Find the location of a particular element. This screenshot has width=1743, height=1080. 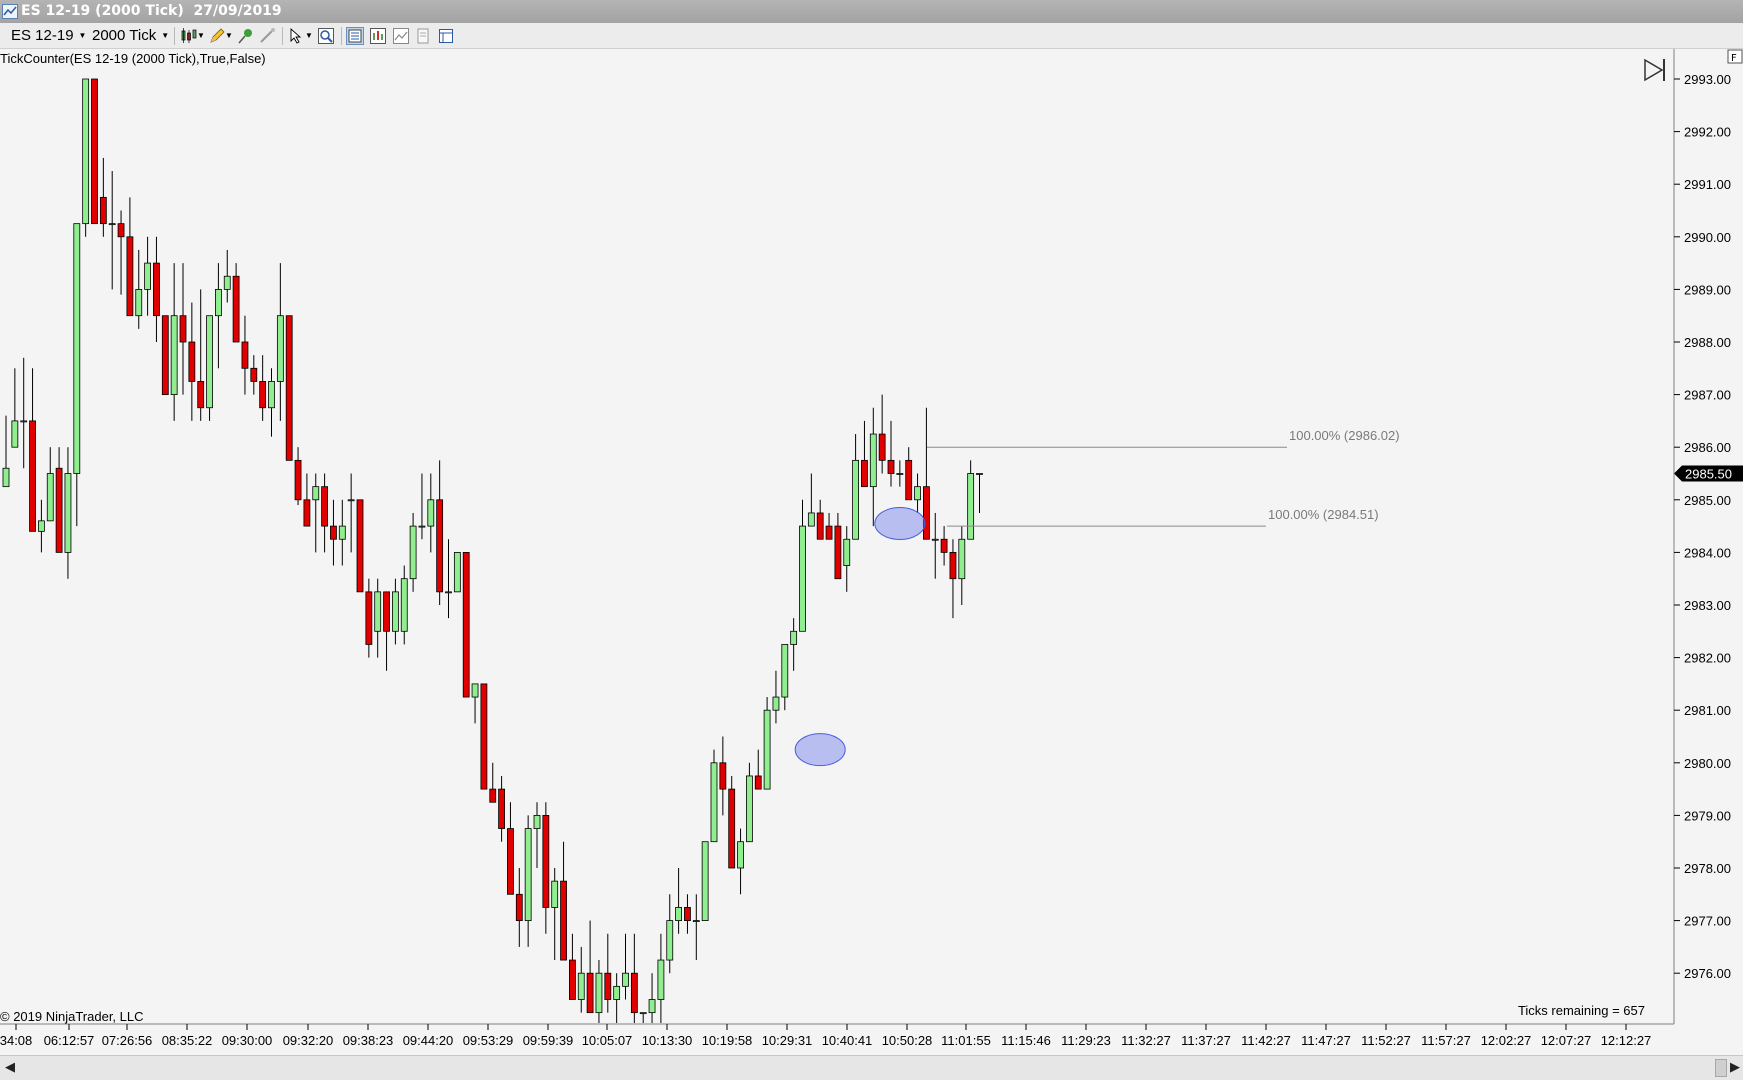

scroll-right-icon: ▶ is located at coordinates (1735, 1068).